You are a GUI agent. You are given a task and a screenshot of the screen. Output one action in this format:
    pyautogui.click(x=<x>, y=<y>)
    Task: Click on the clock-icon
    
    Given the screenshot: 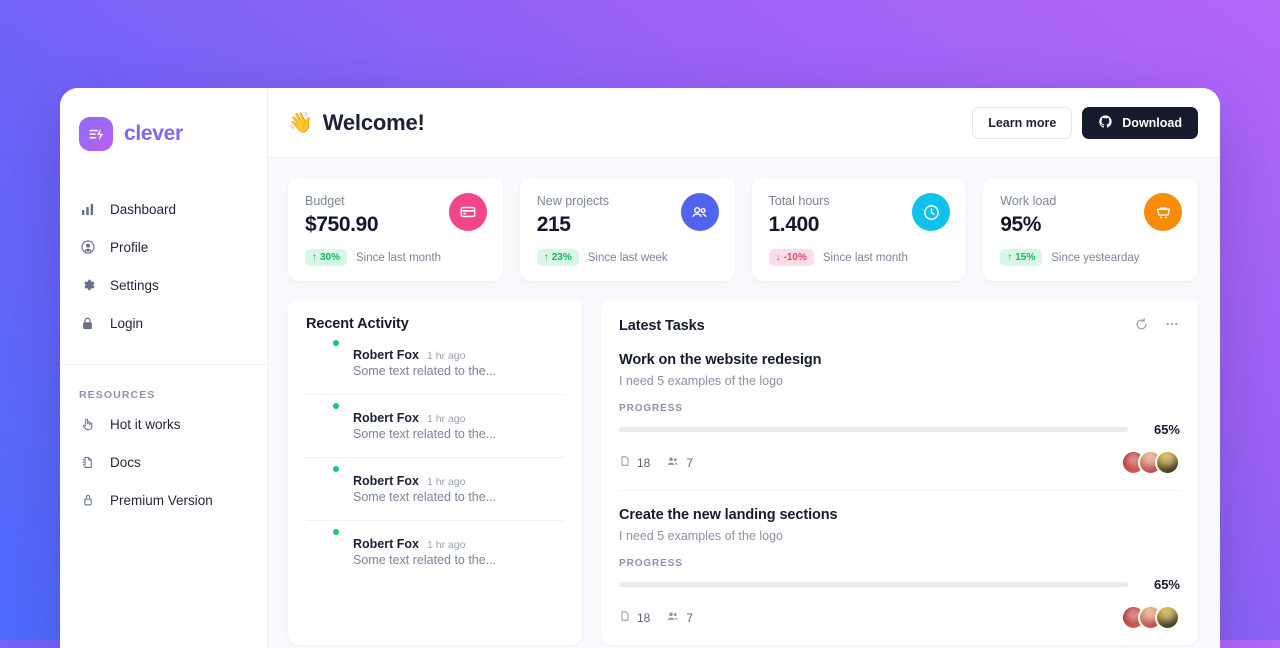 What is the action you would take?
    pyautogui.click(x=931, y=212)
    